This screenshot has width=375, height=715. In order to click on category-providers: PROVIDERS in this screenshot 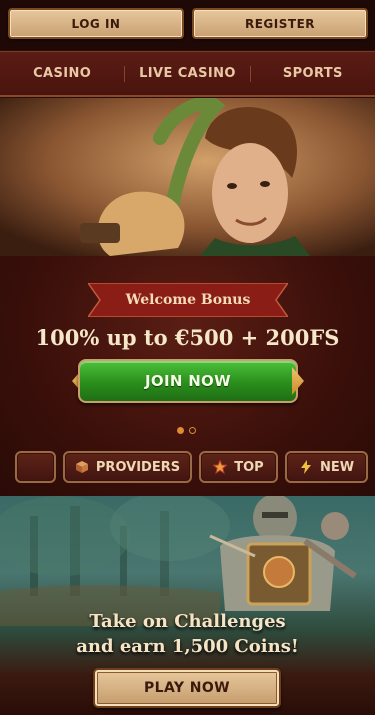, I will do `click(127, 467)`.